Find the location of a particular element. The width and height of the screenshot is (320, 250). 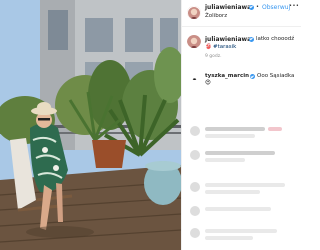

commenter-verified-badge-icon is located at coordinates (252, 76).